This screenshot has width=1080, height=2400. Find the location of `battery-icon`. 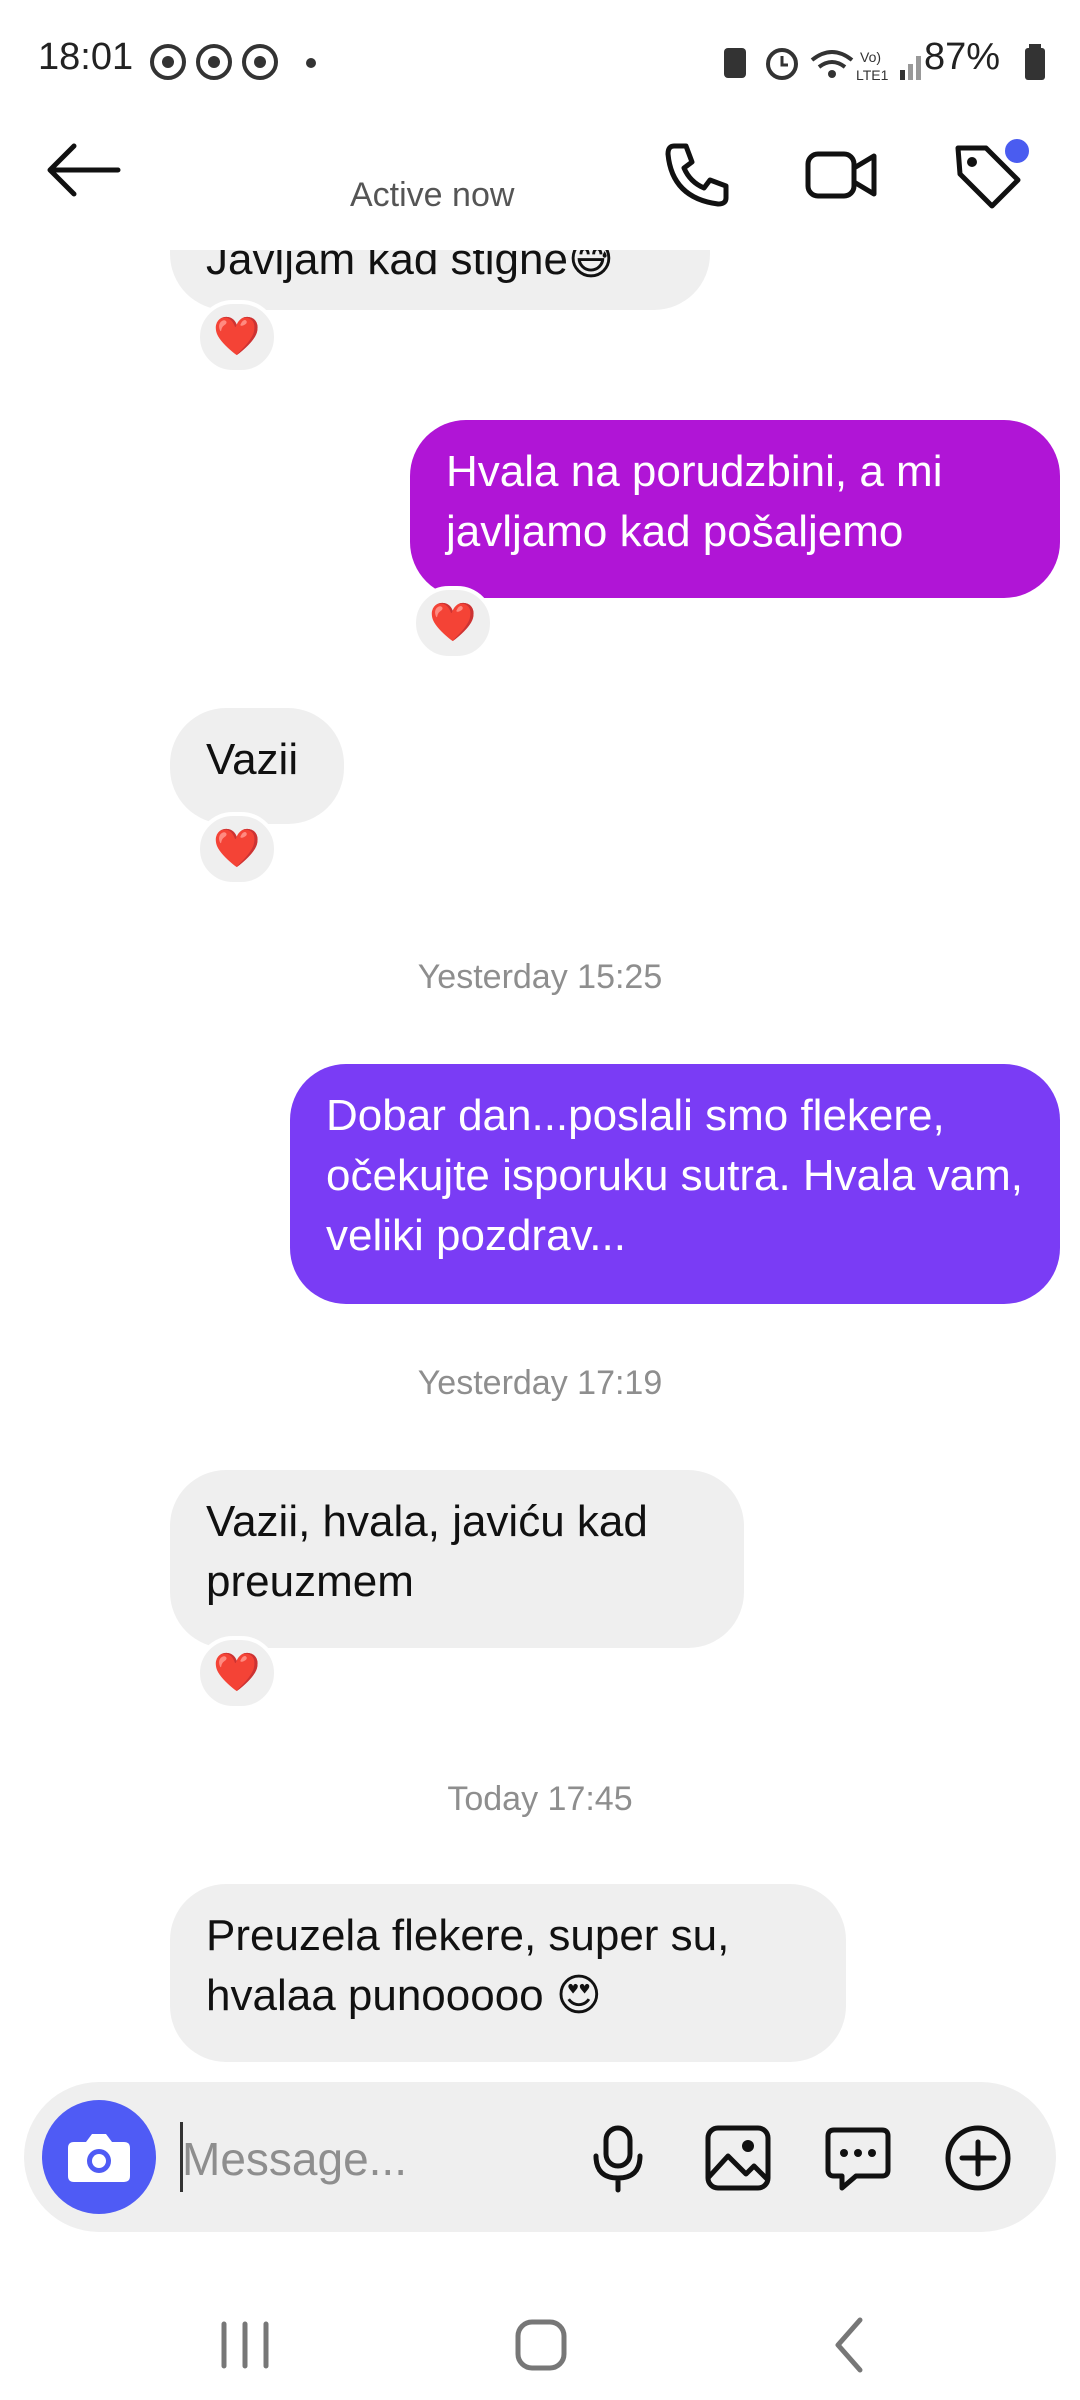

battery-icon is located at coordinates (1035, 62).